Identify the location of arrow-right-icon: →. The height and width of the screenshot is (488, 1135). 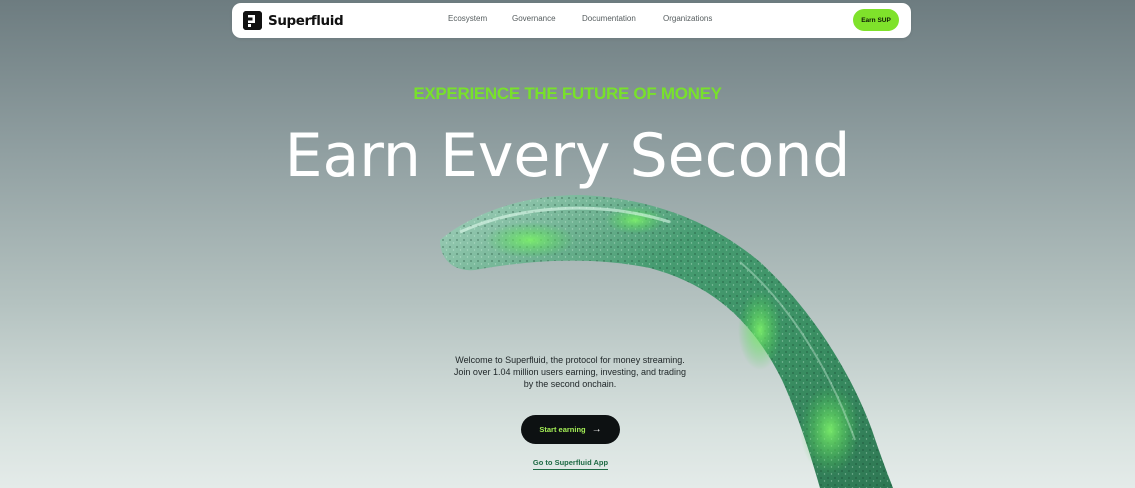
(596, 429).